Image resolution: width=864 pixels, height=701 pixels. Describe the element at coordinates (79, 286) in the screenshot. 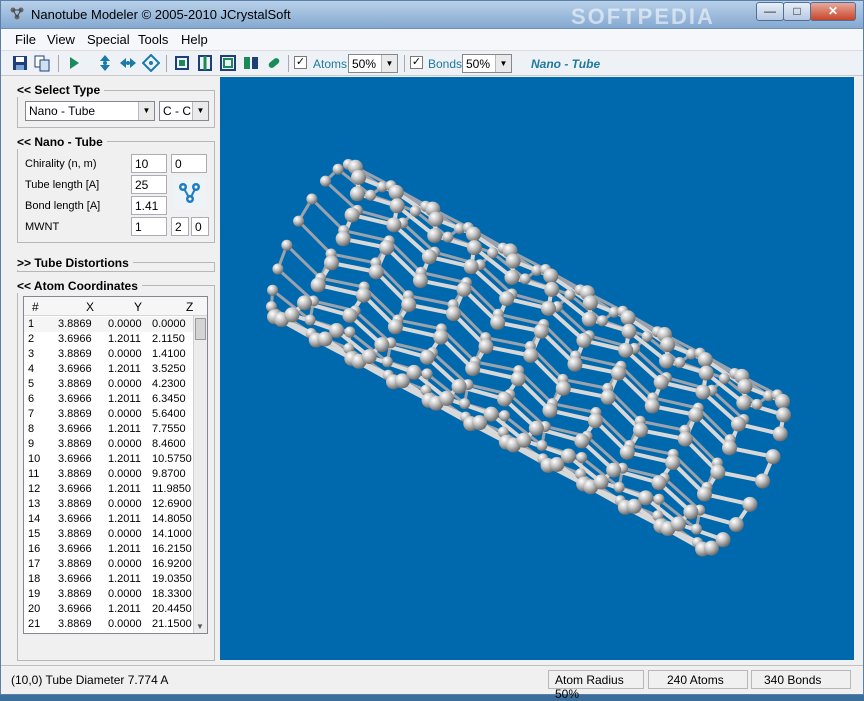

I see `coordinates-header: << Atom Coordinates` at that location.